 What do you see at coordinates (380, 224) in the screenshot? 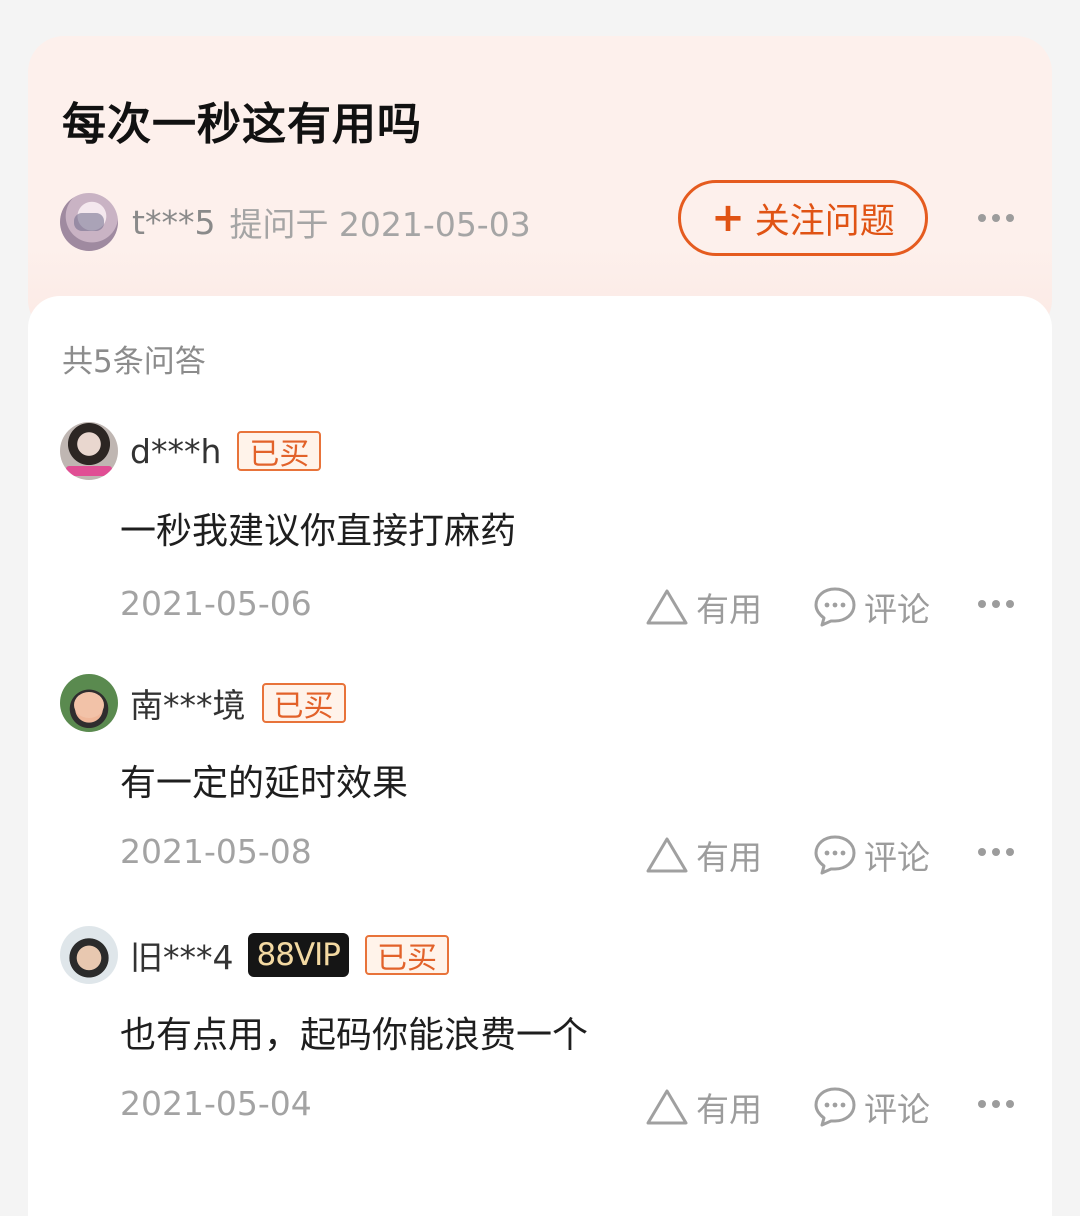
I see `asked-date: 提问于 2021-05-03` at bounding box center [380, 224].